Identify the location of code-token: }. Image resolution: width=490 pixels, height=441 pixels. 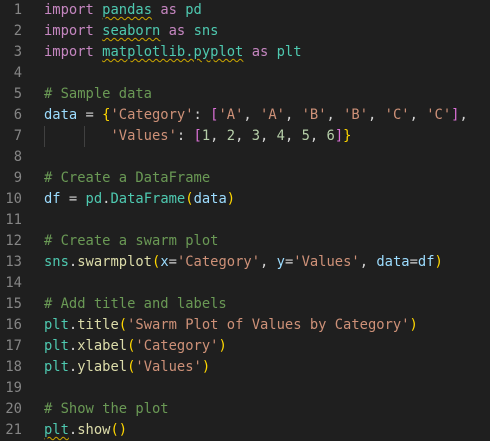
(347, 136).